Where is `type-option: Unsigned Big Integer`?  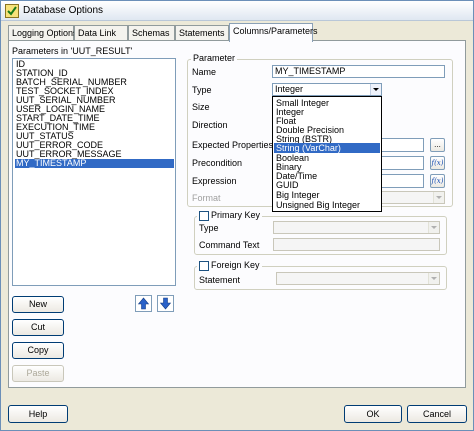
type-option: Unsigned Big Integer is located at coordinates (327, 205).